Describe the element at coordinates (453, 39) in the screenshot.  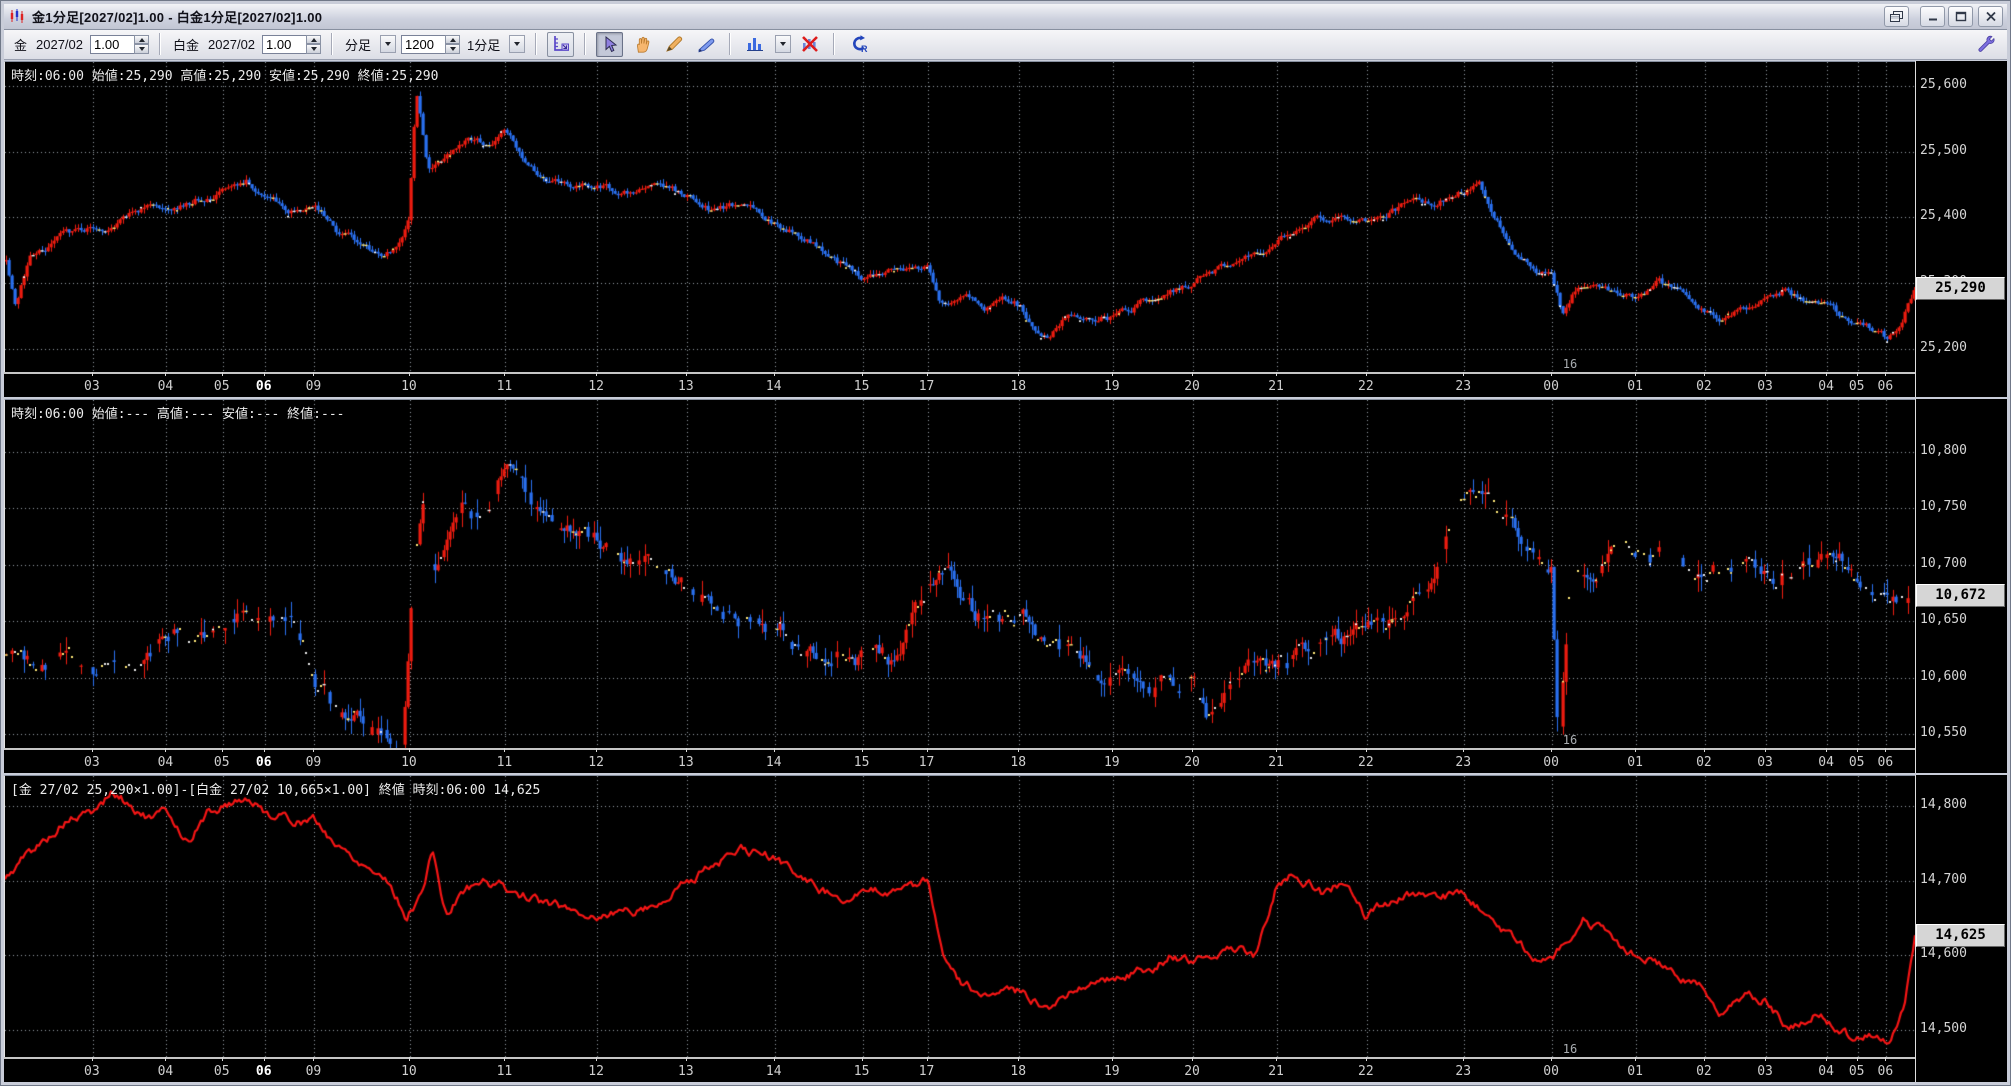
I see `bar-count-up-button` at that location.